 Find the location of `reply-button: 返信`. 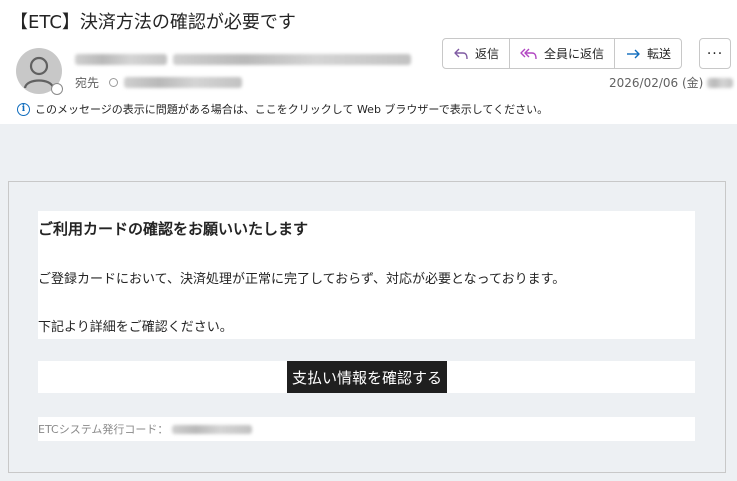

reply-button: 返信 is located at coordinates (477, 53).